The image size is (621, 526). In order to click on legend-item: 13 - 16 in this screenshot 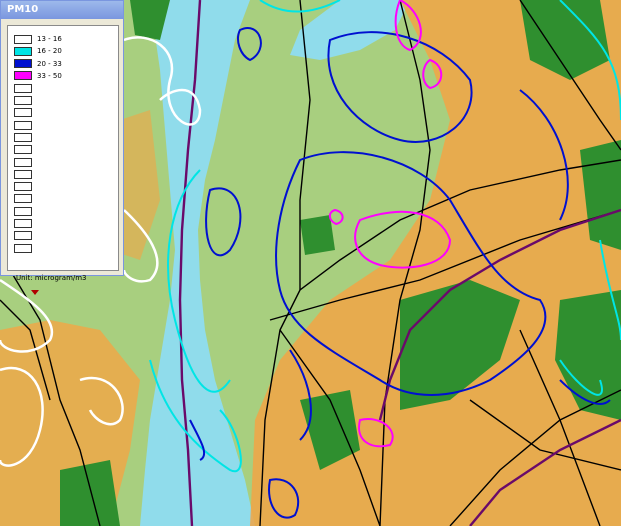, I will do `click(38, 39)`.